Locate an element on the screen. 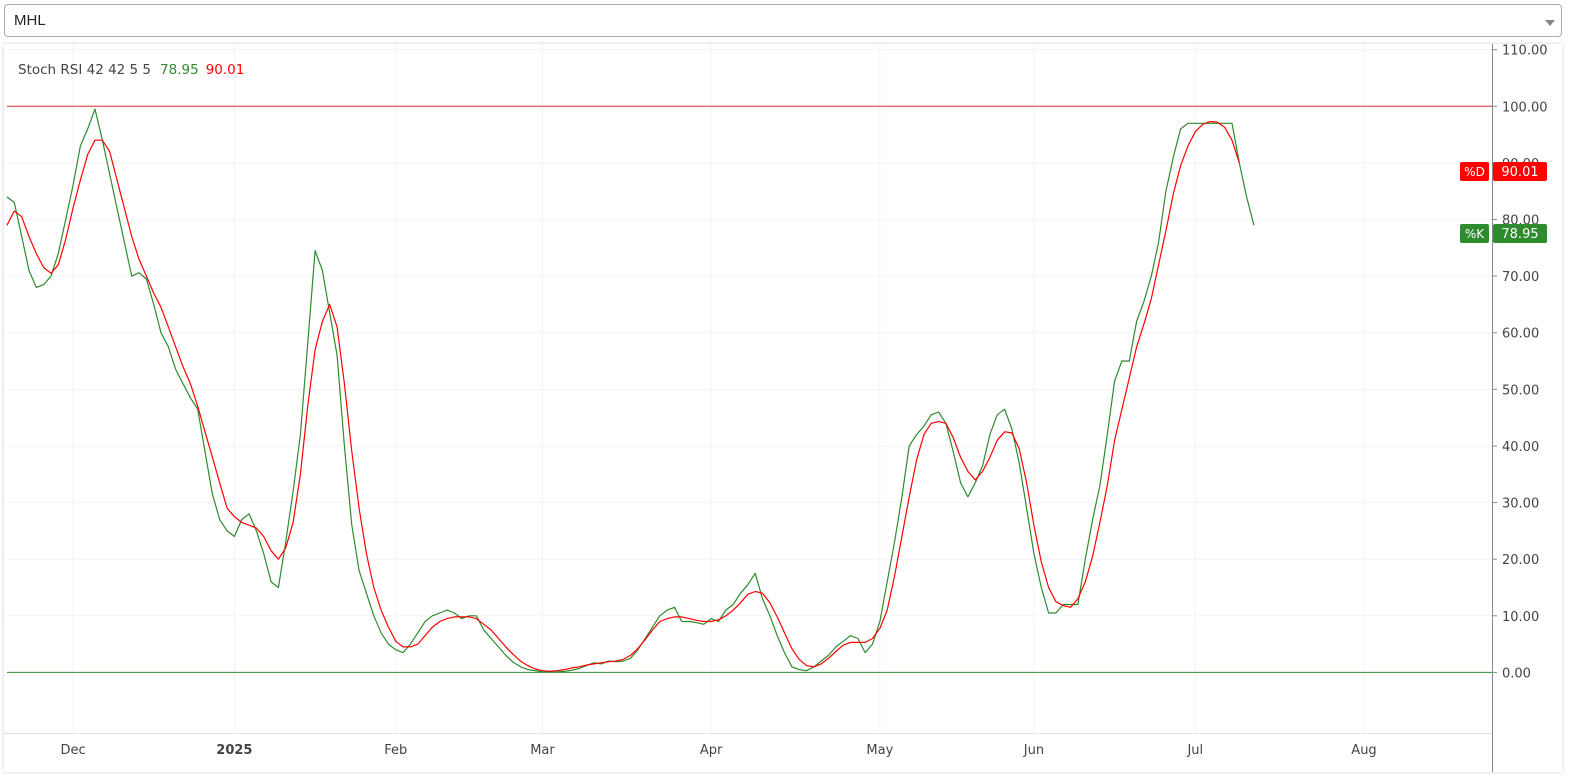  k-badge-value: 78.95 is located at coordinates (1519, 234).